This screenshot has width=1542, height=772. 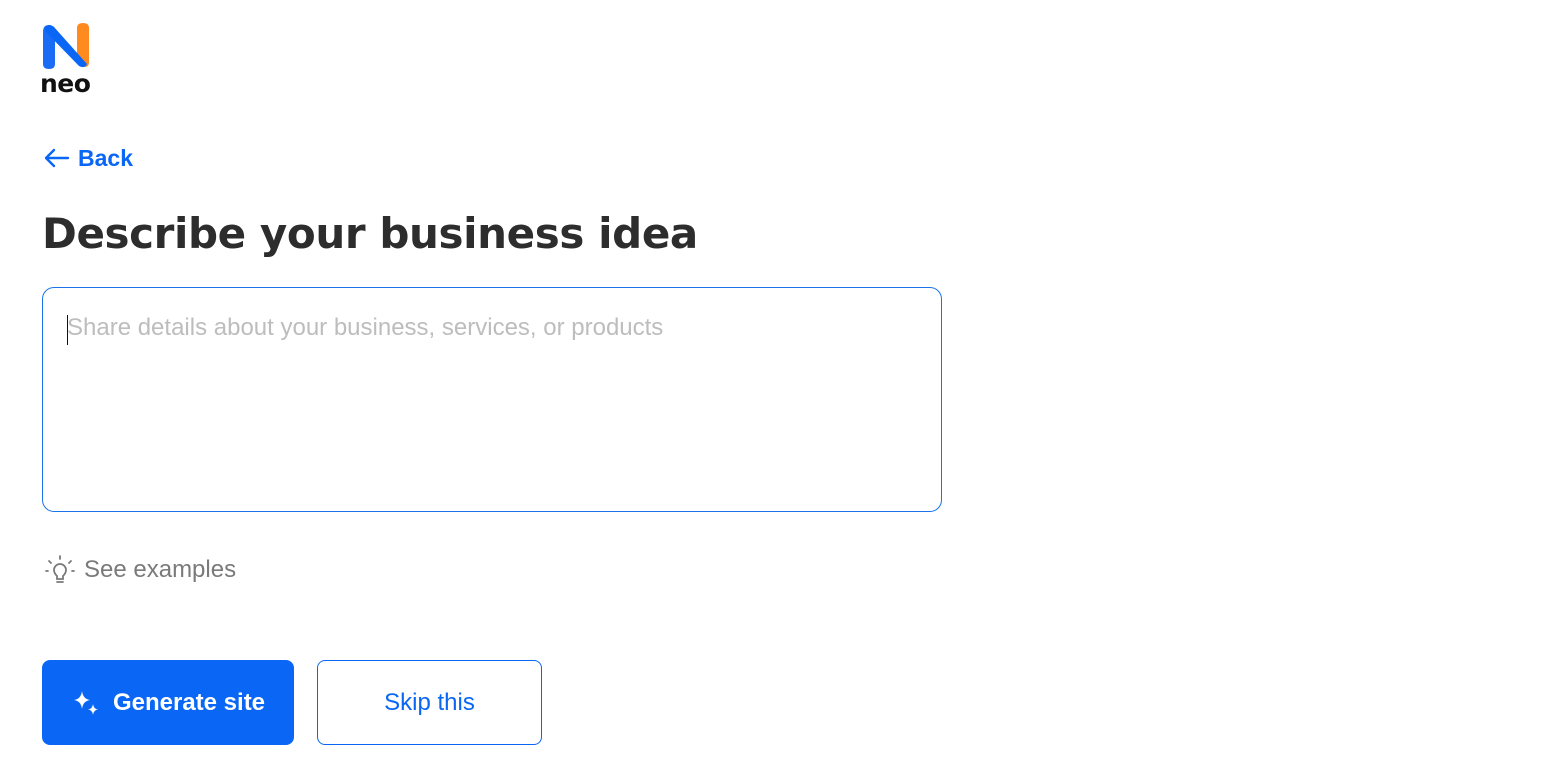 What do you see at coordinates (57, 158) in the screenshot?
I see `arrow-left-icon` at bounding box center [57, 158].